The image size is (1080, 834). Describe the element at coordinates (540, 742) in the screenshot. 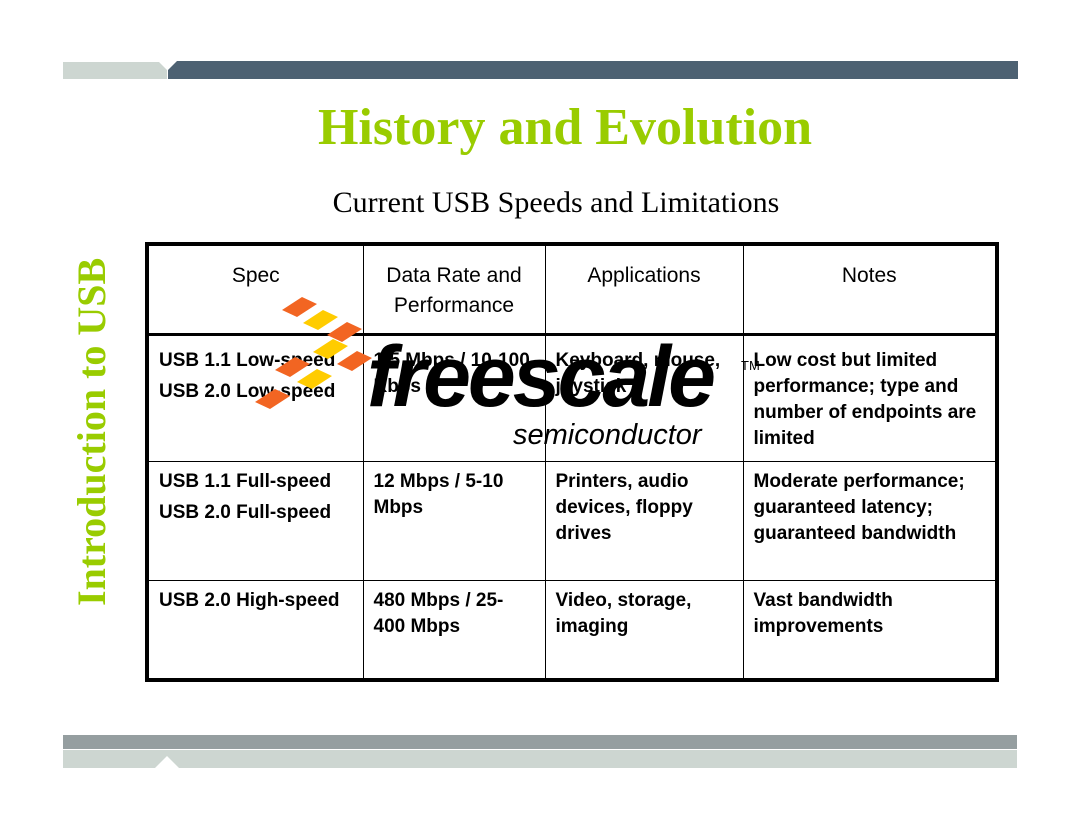

I see `bottom-bar-top-decoration` at that location.